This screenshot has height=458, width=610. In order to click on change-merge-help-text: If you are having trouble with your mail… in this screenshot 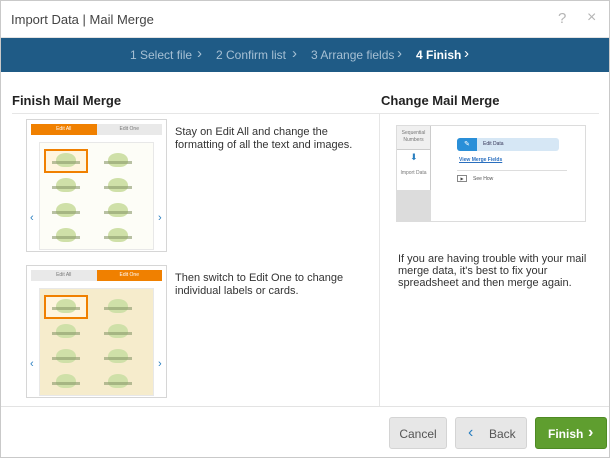, I will do `click(492, 271)`.